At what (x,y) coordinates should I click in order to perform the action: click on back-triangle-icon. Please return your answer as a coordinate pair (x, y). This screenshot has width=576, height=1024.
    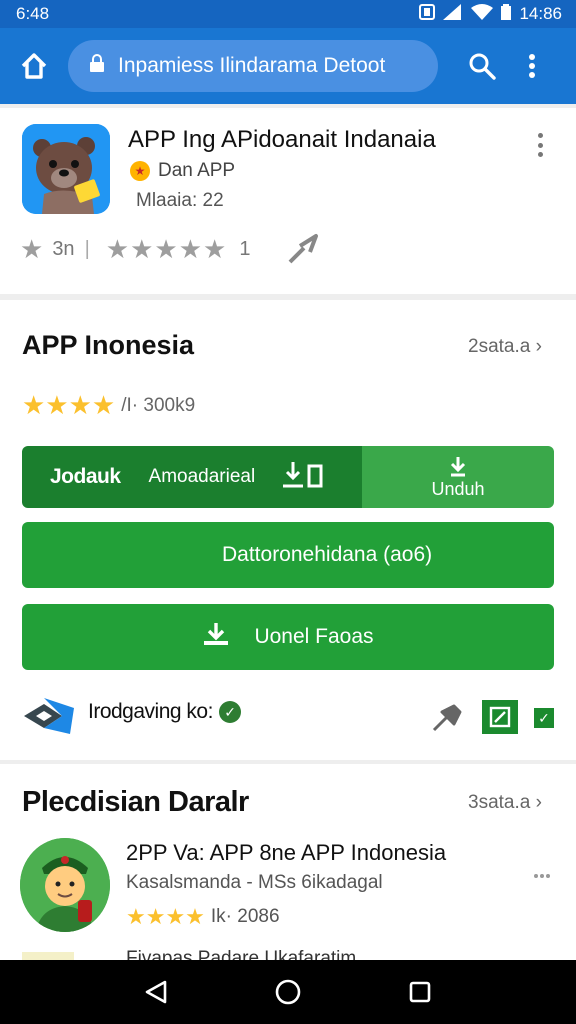
    Looking at the image, I should click on (156, 992).